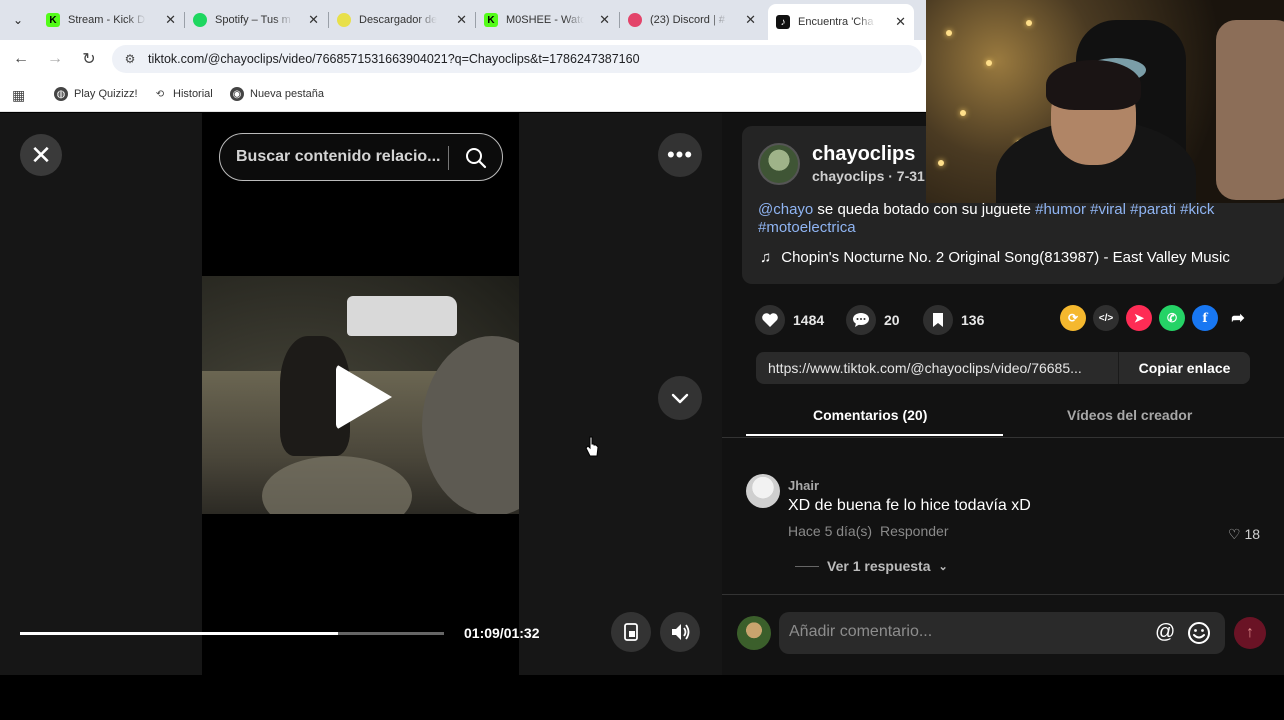 The width and height of the screenshot is (1284, 720). What do you see at coordinates (1205, 318) in the screenshot?
I see `facebook-icon: f` at bounding box center [1205, 318].